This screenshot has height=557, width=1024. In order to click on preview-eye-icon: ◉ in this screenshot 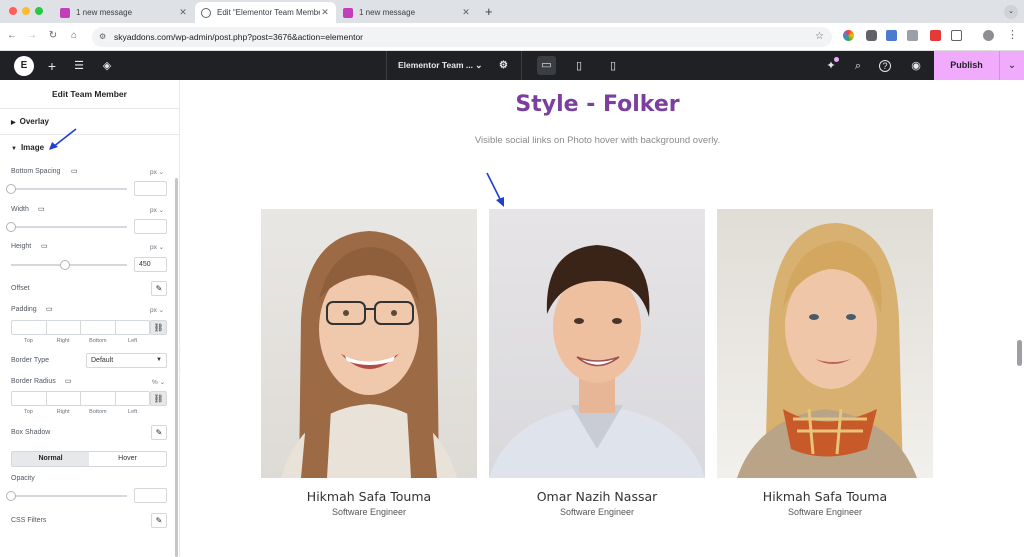, I will do `click(916, 66)`.